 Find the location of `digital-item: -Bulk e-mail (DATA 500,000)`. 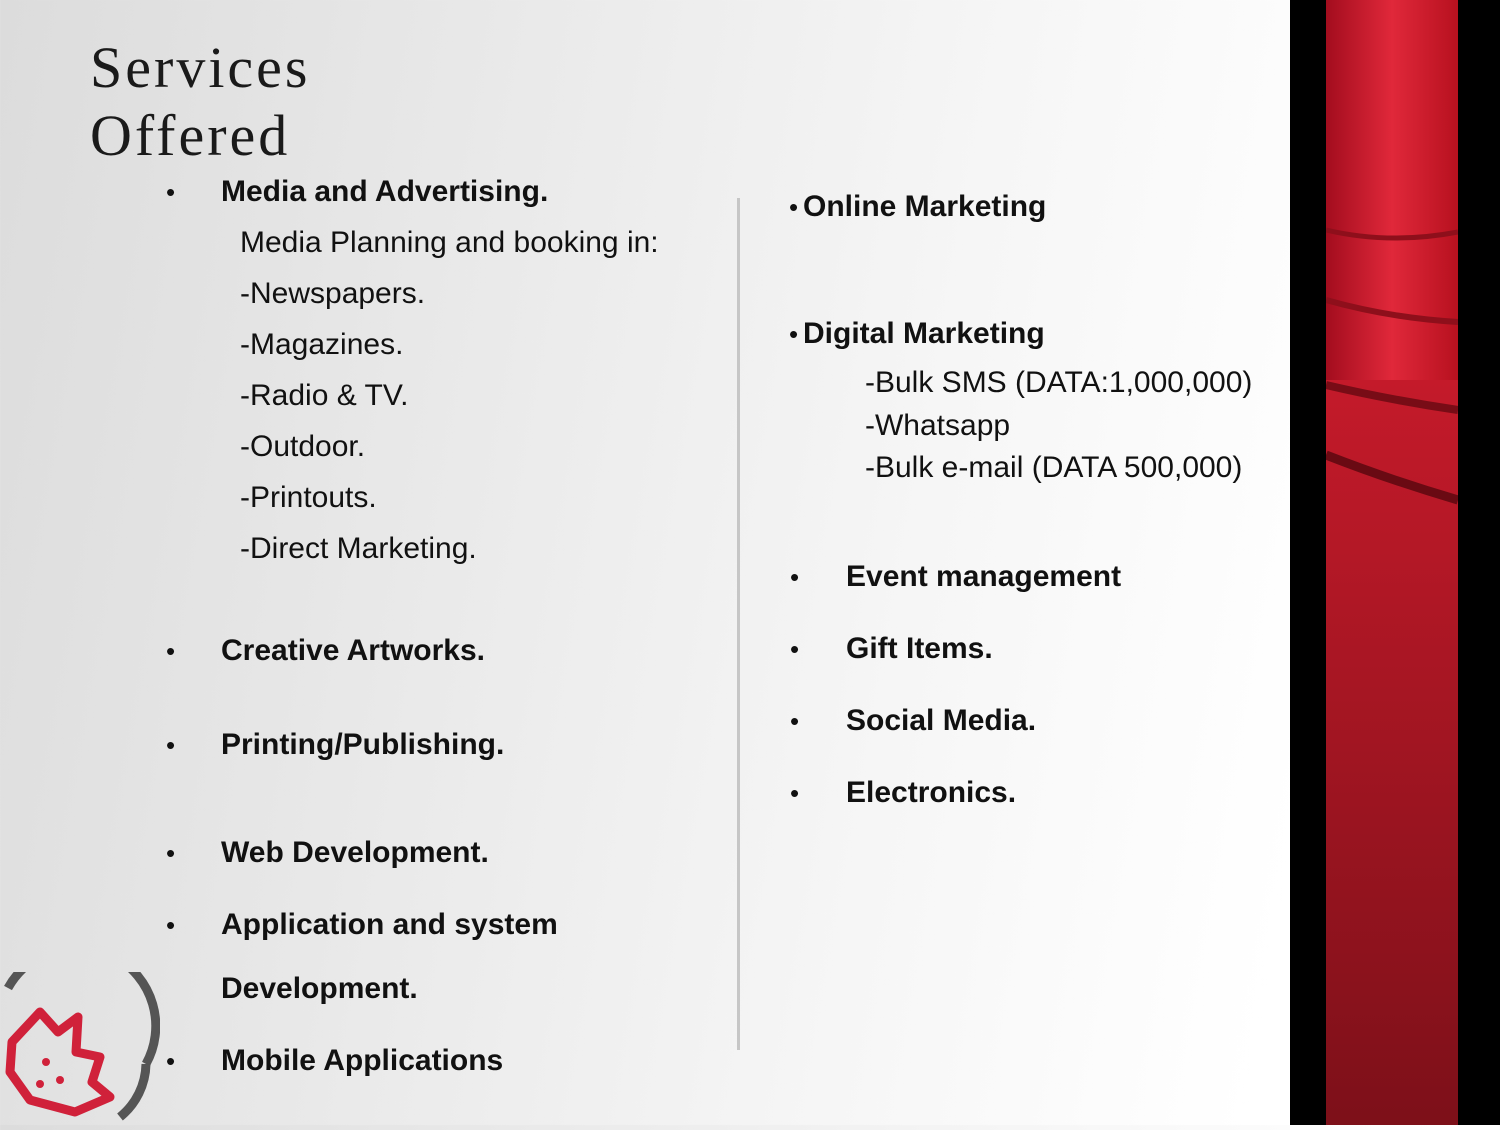

digital-item: -Bulk e-mail (DATA 500,000) is located at coordinates (1054, 467).